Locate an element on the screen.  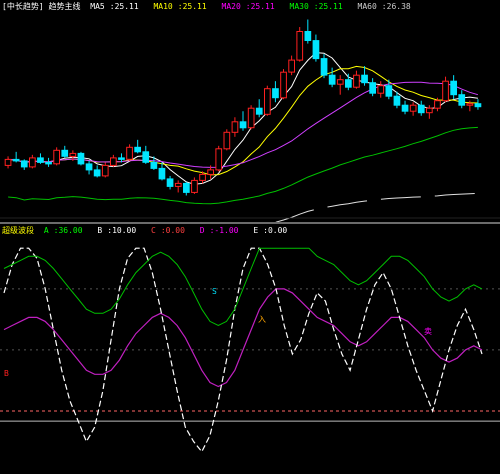
ma20-label: MA20 is located at coordinates (231, 6).